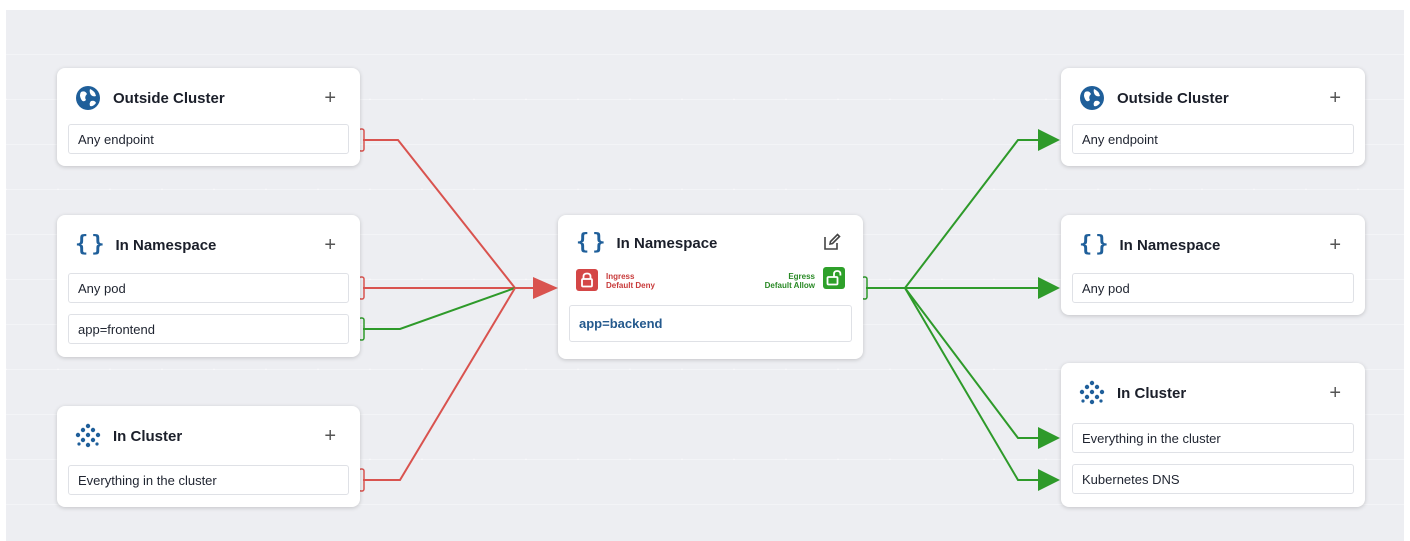 The width and height of the screenshot is (1410, 541). I want to click on selector-row: app=frontend, so click(208, 329).